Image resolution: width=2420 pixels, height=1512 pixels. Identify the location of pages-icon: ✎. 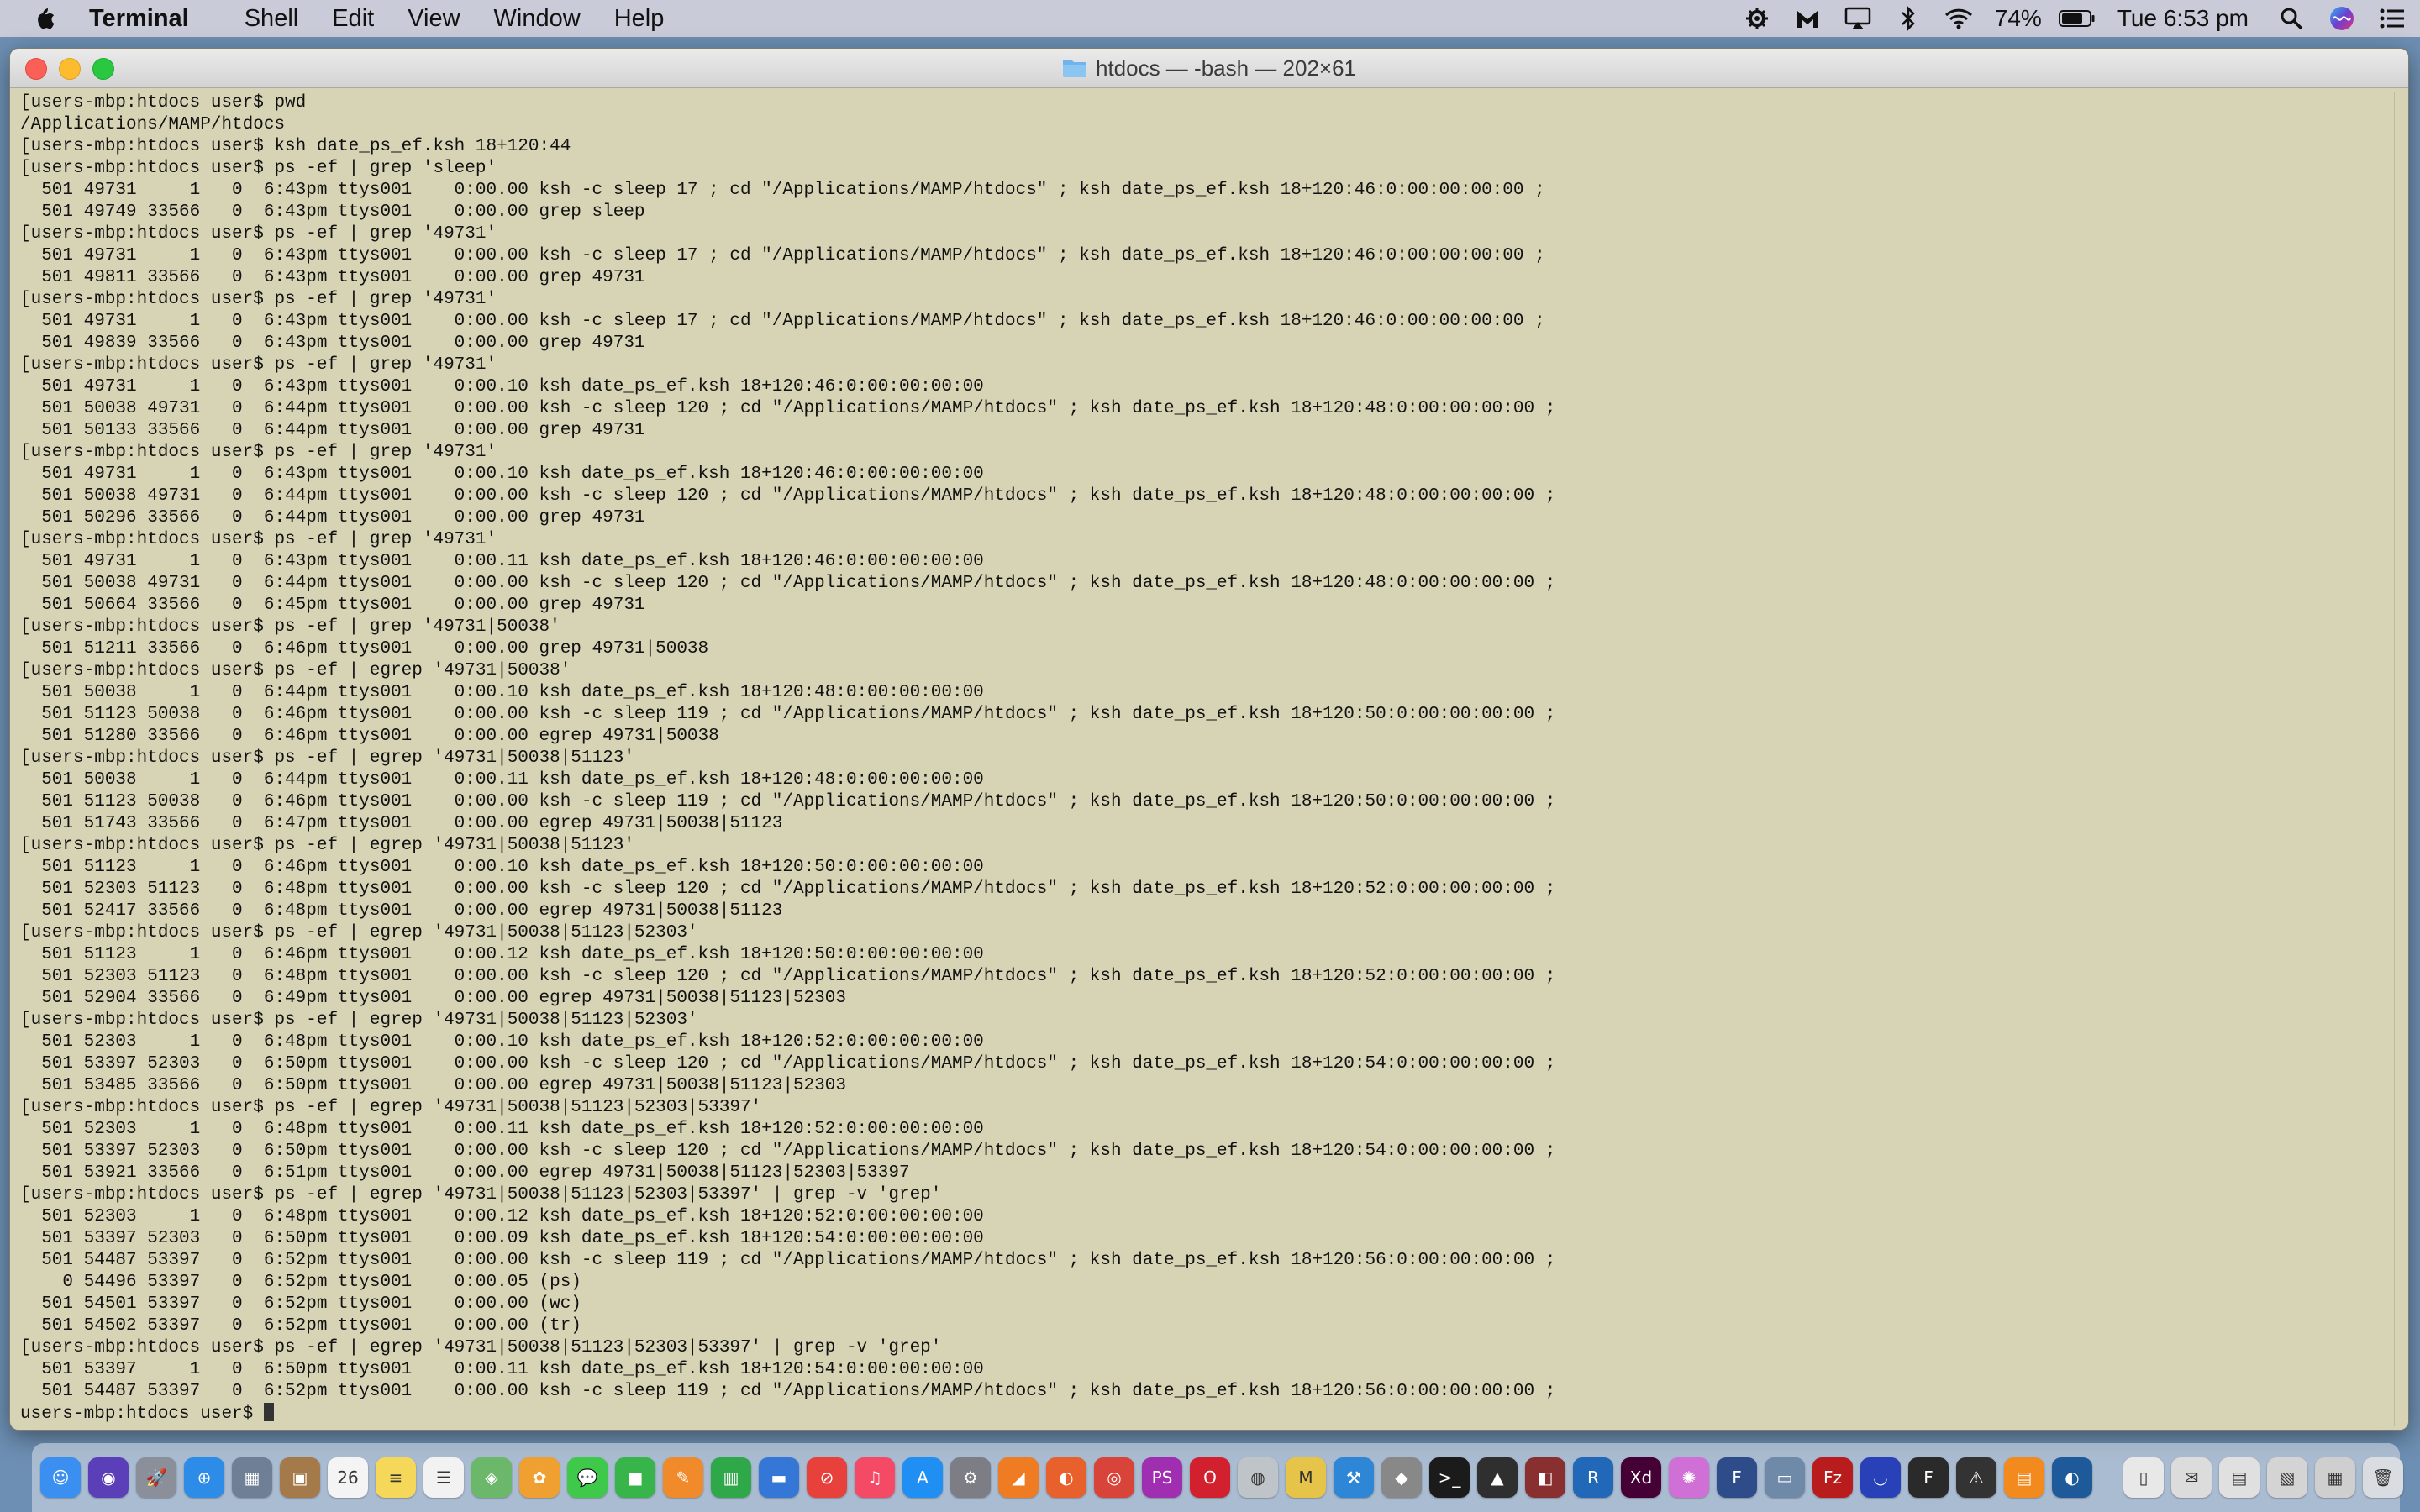
(683, 1477).